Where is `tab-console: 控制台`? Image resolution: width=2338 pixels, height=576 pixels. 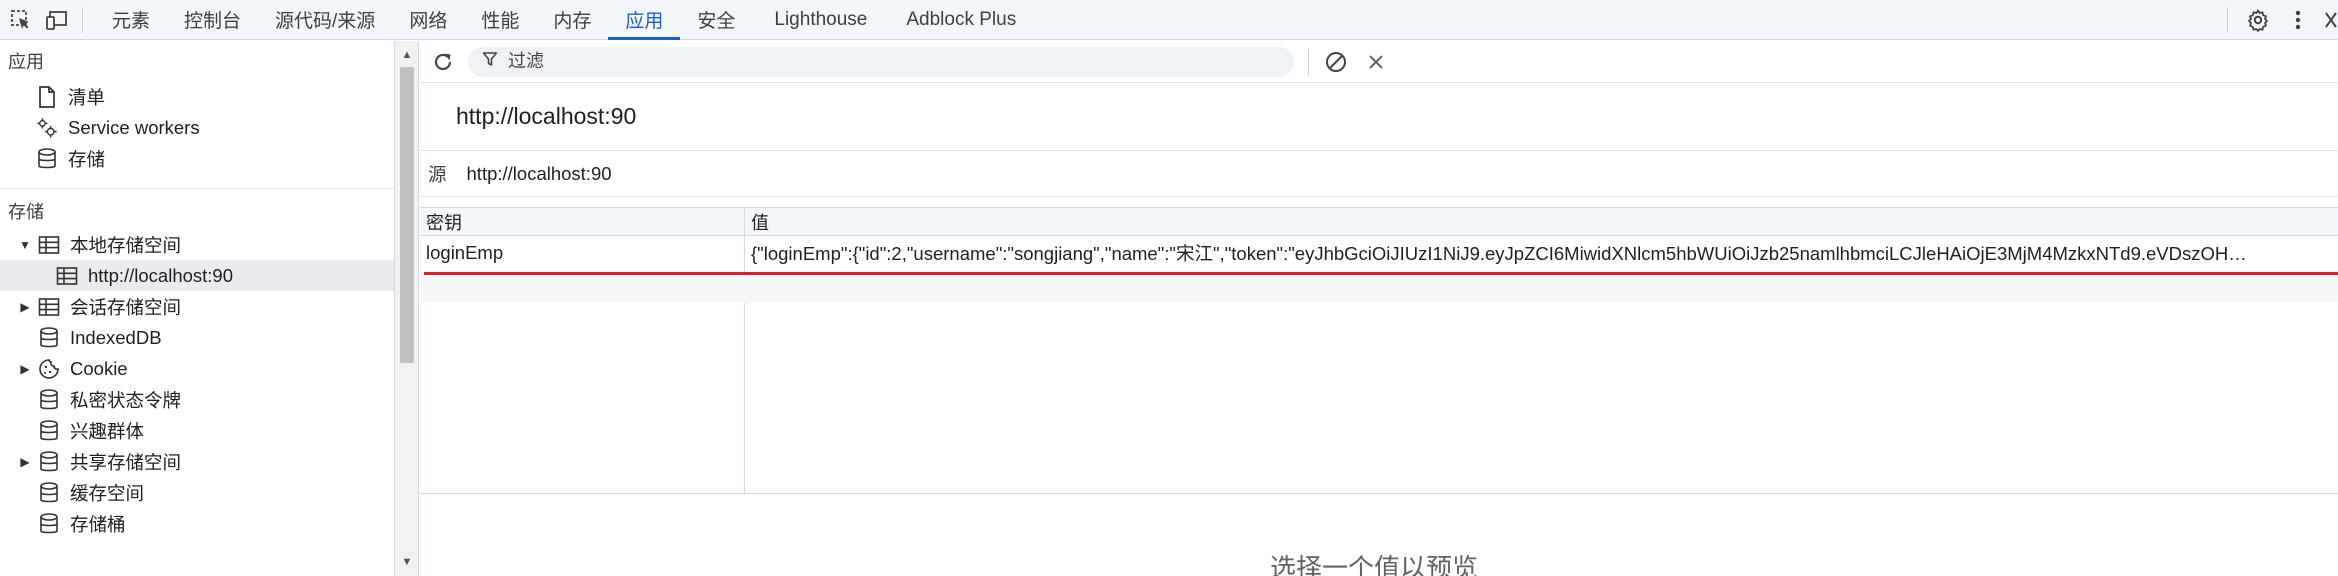
tab-console: 控制台 is located at coordinates (212, 20).